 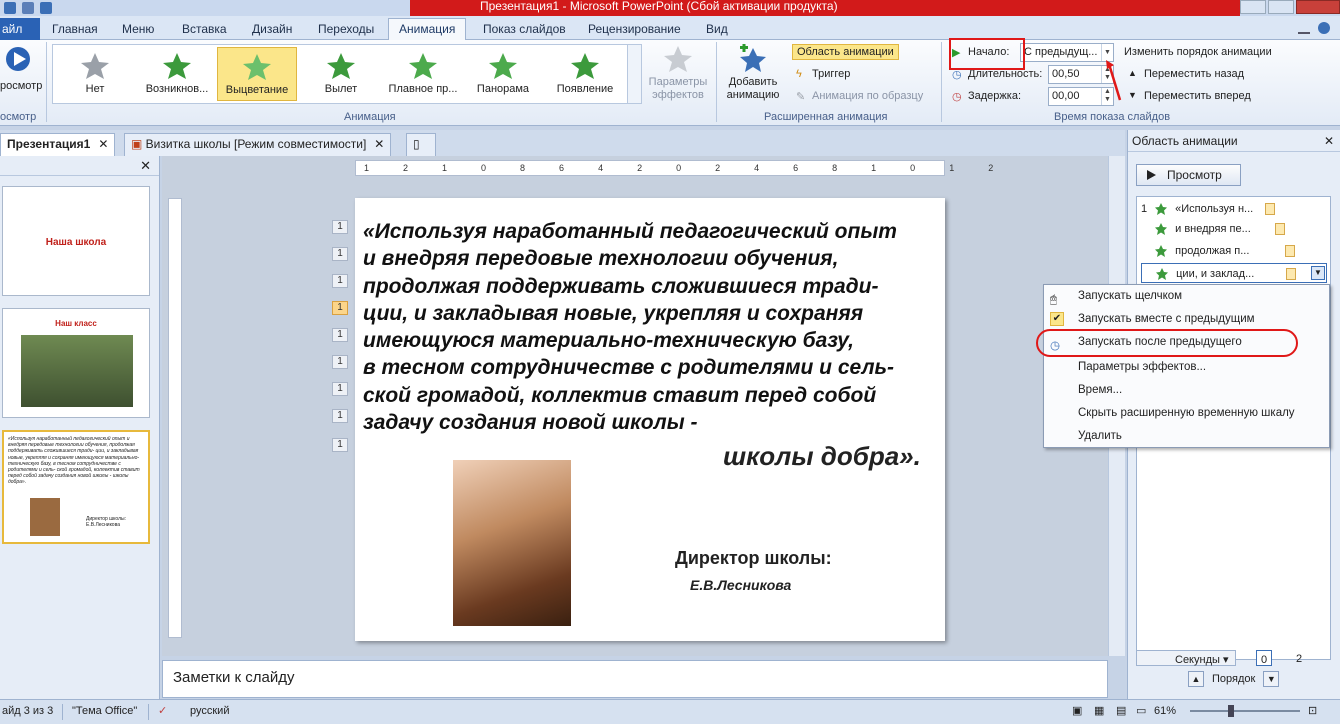 I want to click on slideshow-view-icon: ▭, so click(x=1141, y=711).